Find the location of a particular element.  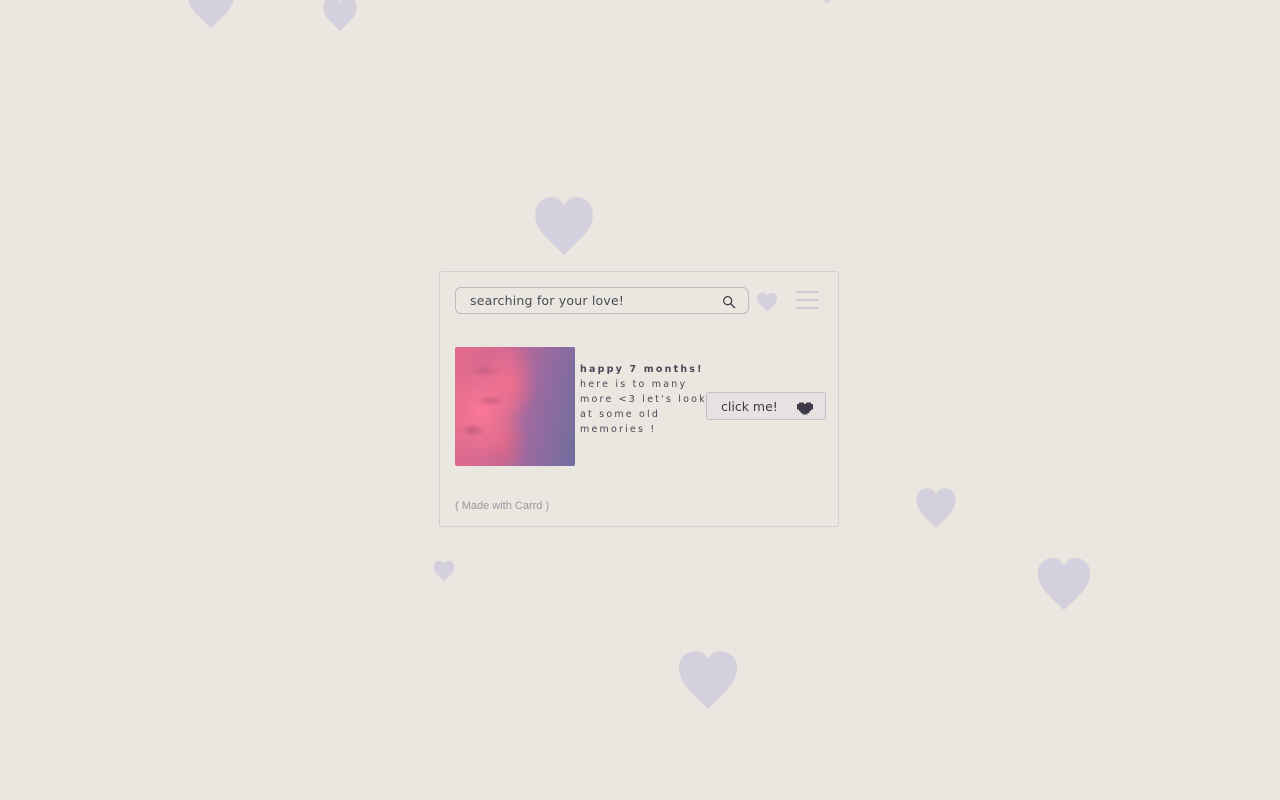

message-title: happy 7 months! is located at coordinates (642, 369).